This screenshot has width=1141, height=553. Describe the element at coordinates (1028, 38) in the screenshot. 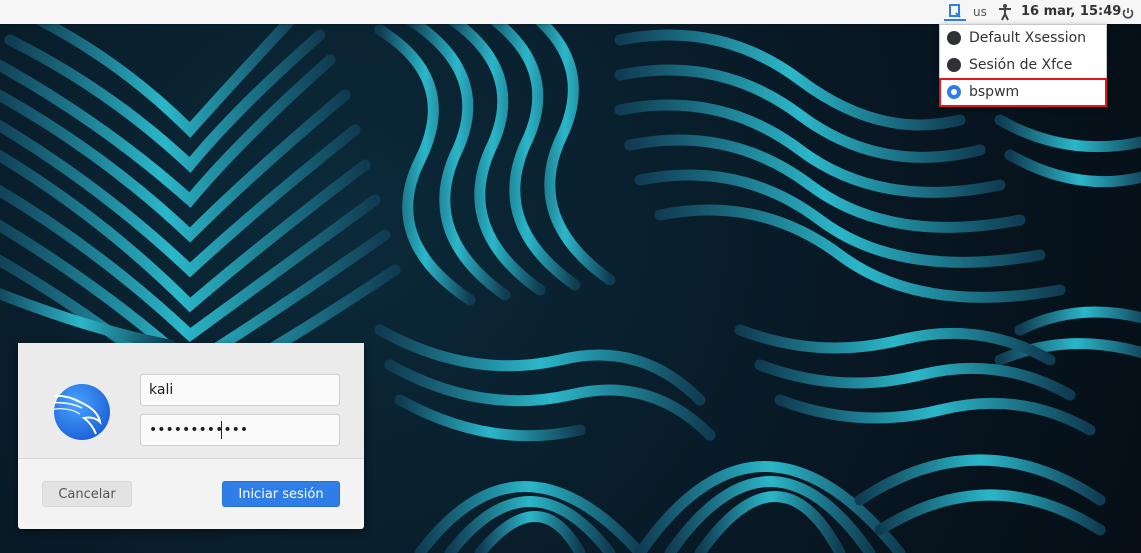

I see `session-item-label: Default Xsession` at that location.